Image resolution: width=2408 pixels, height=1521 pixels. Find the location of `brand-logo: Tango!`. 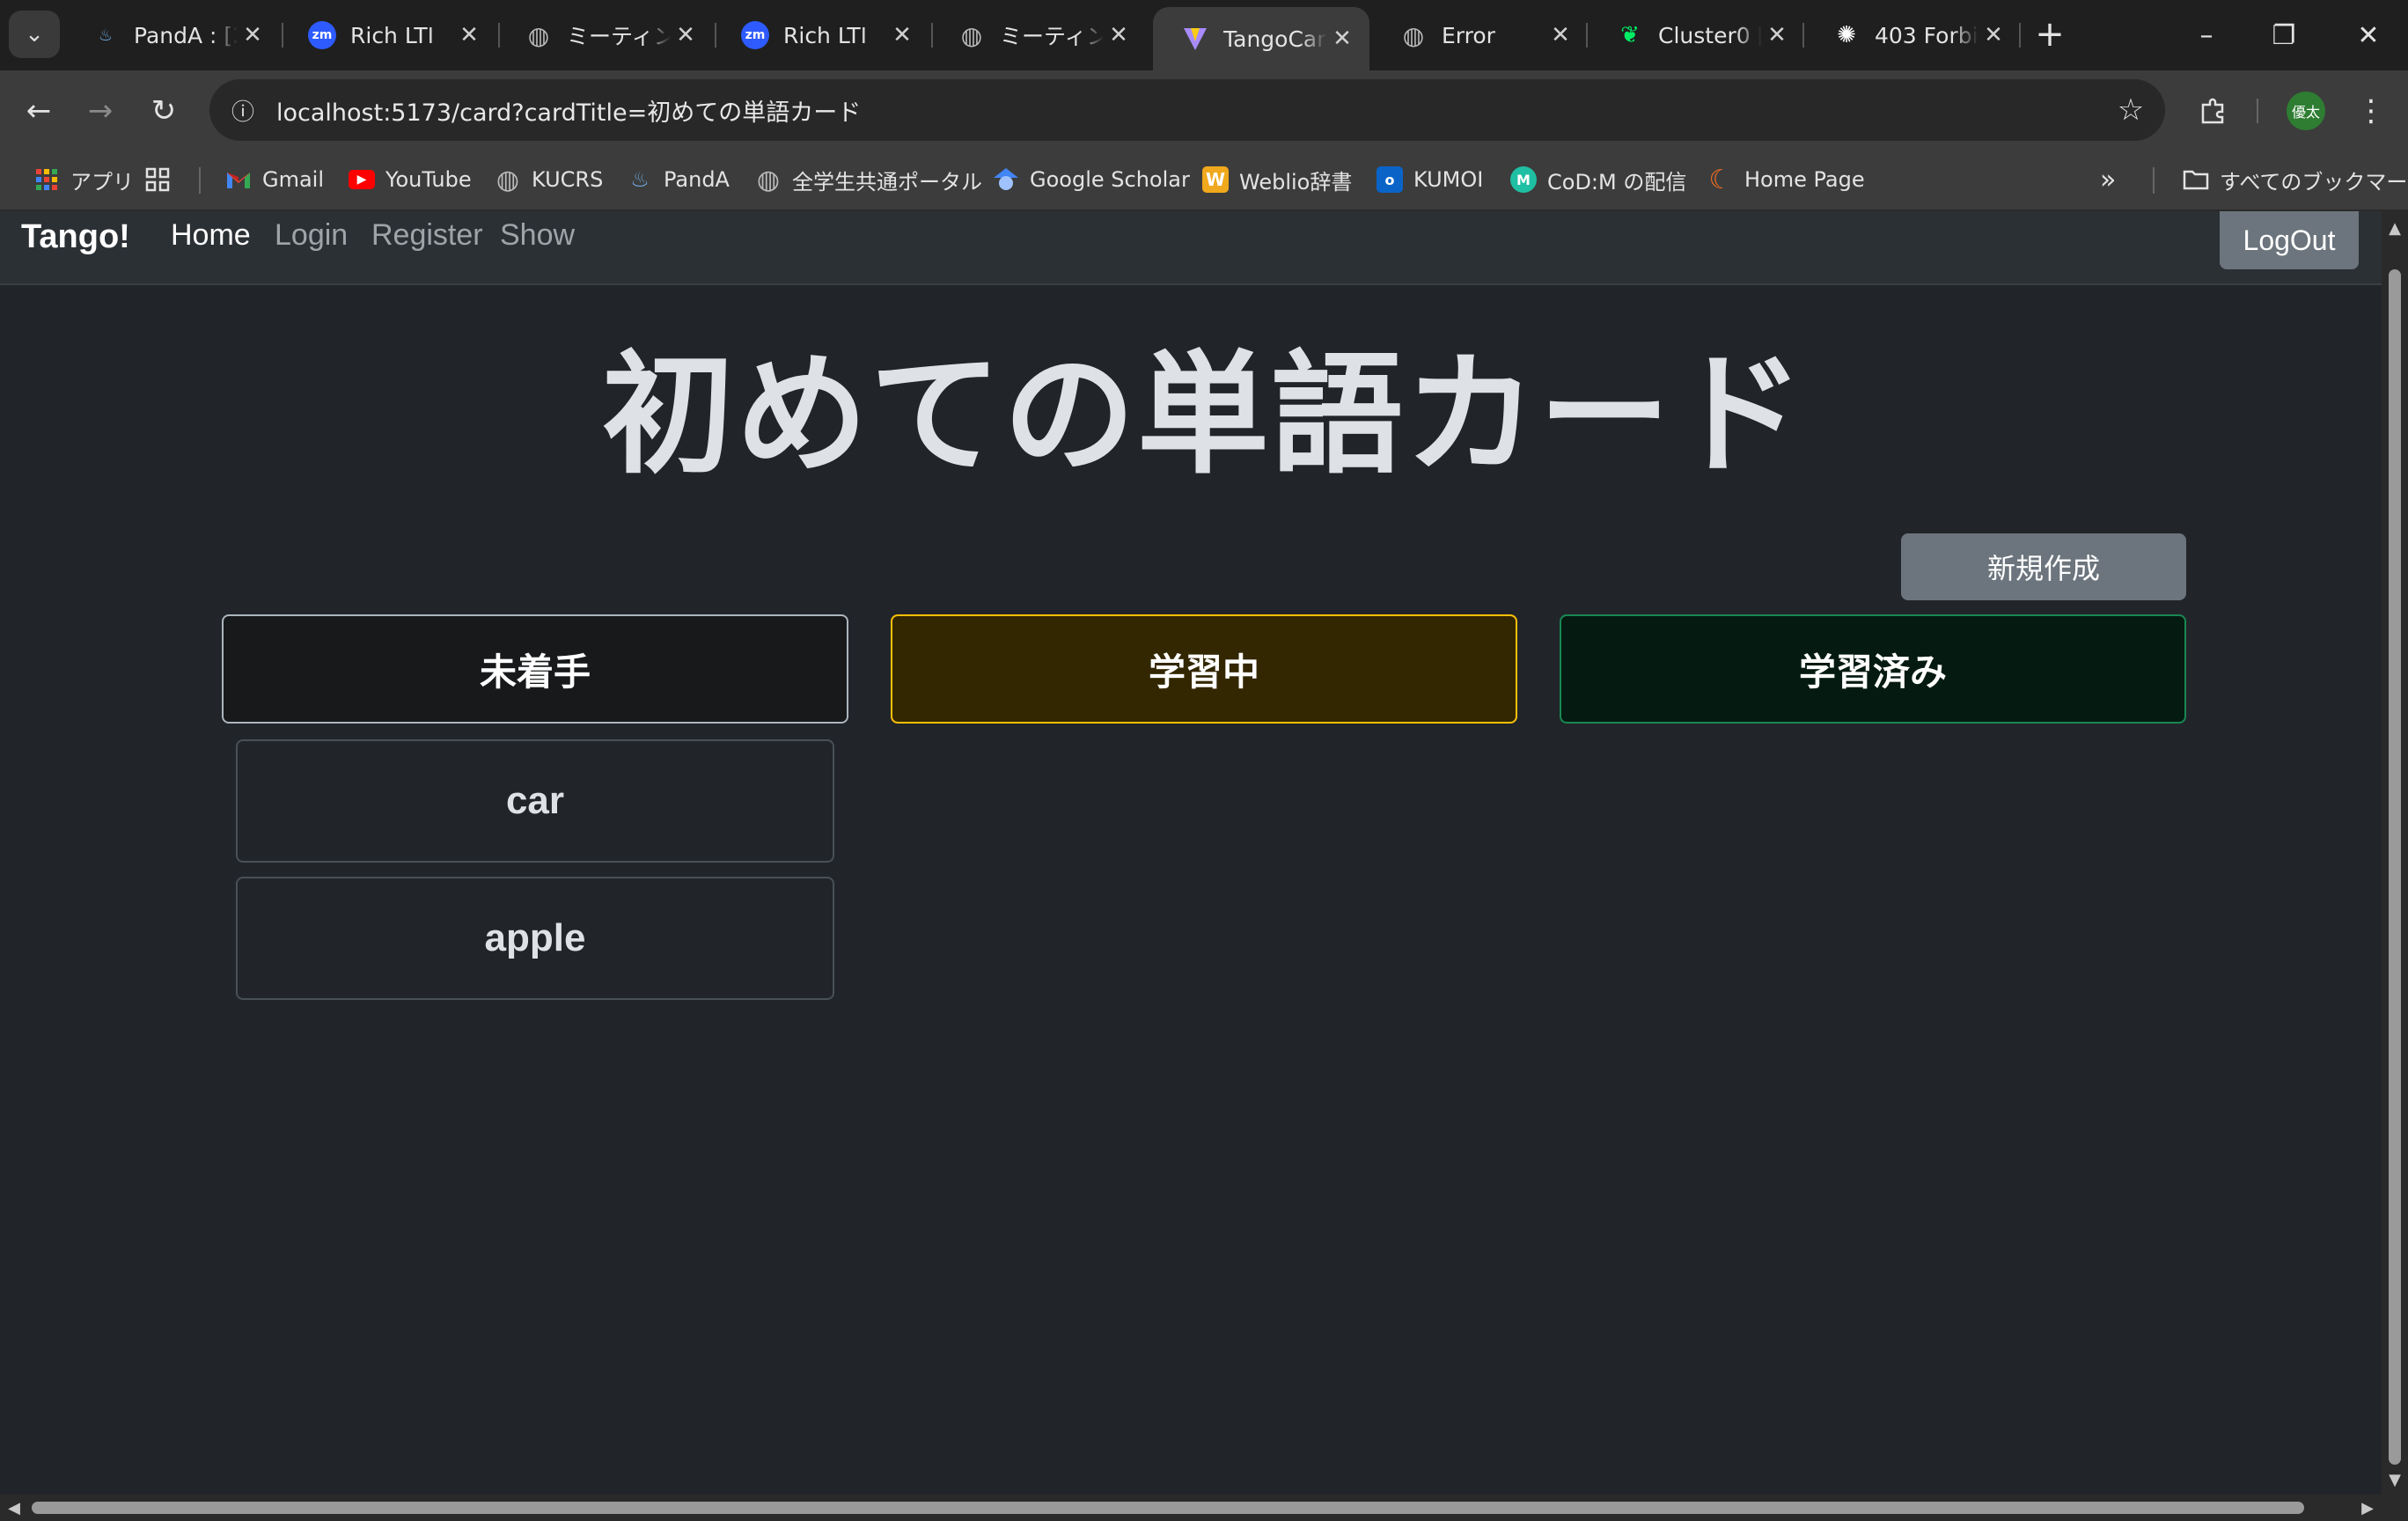

brand-logo: Tango! is located at coordinates (75, 237).